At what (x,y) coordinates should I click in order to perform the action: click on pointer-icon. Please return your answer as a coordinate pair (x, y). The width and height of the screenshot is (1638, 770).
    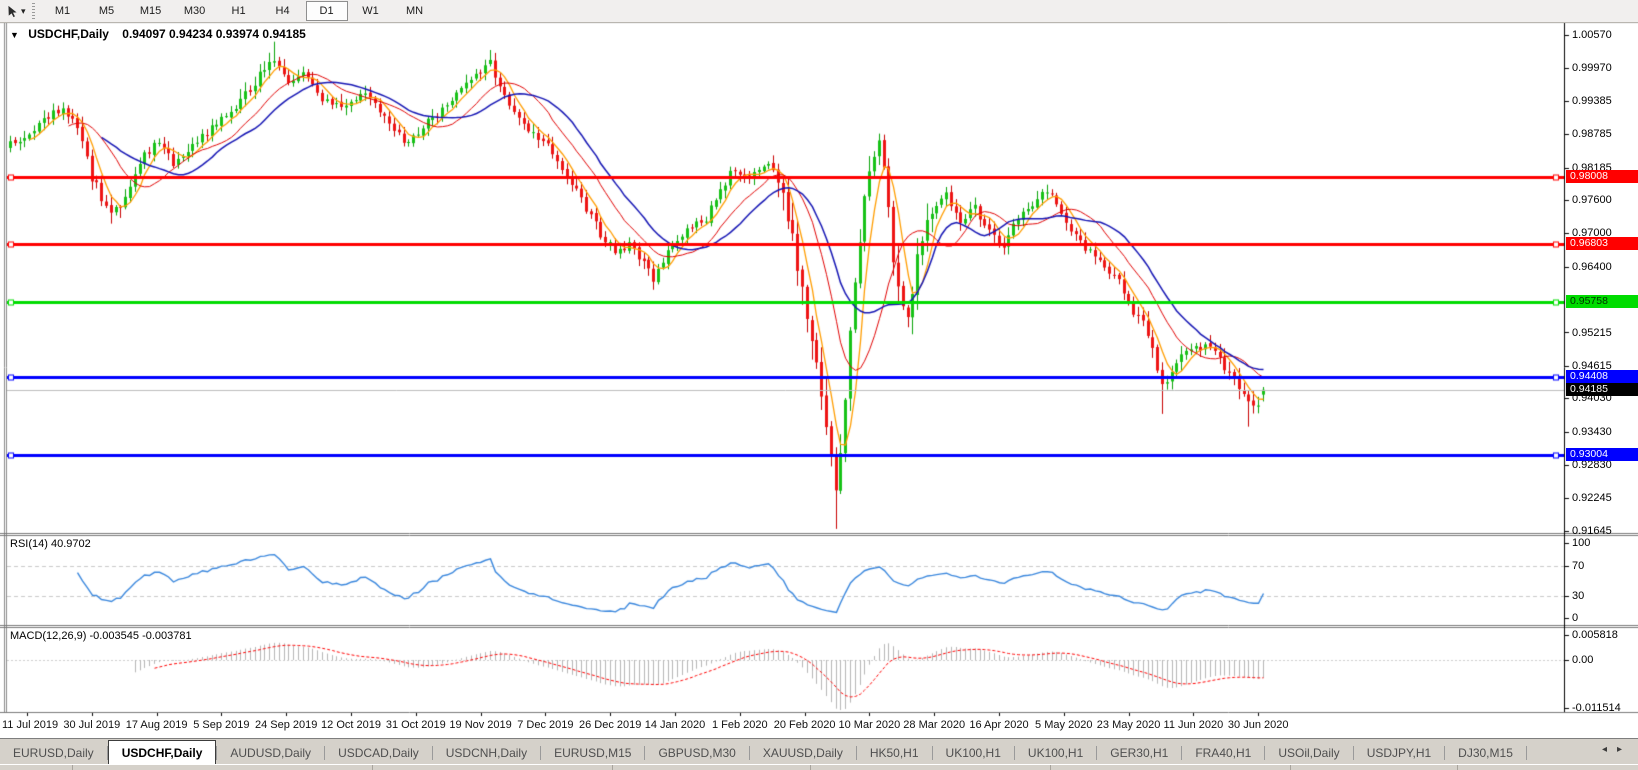
    Looking at the image, I should click on (12, 11).